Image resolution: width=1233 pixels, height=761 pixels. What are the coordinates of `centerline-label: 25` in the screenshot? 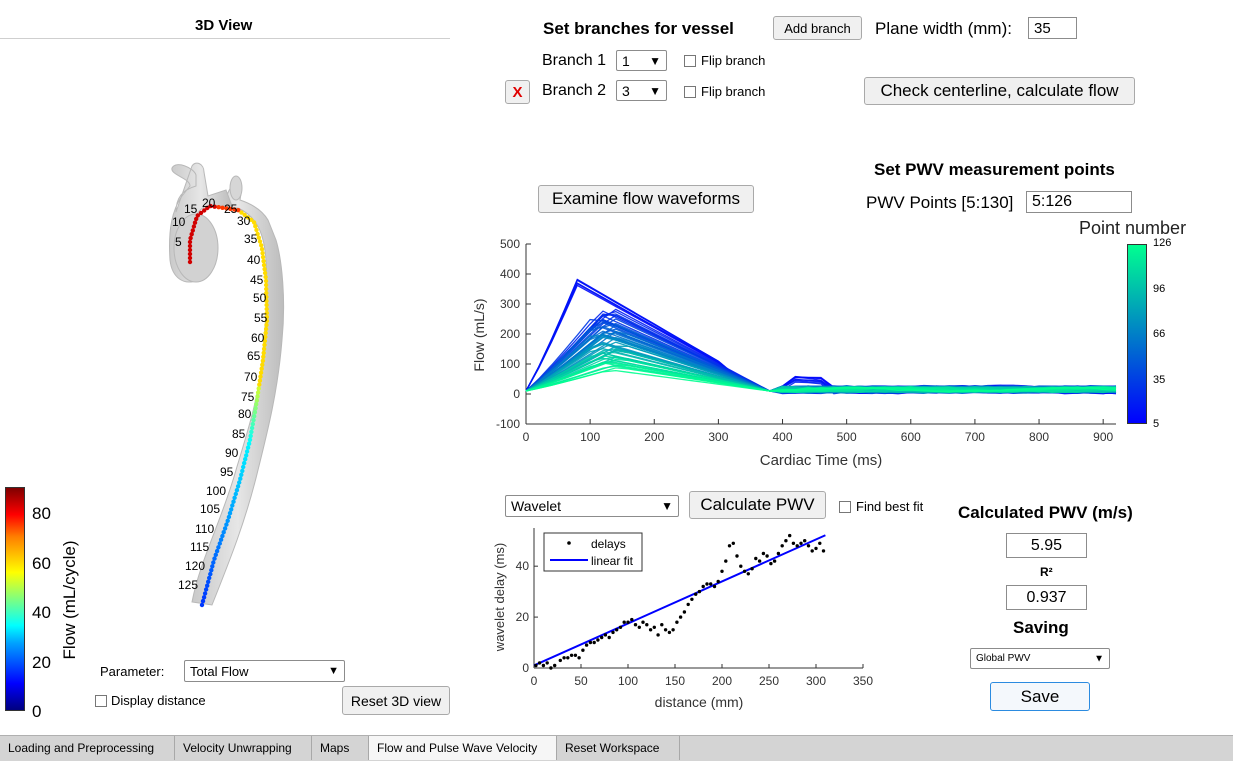 It's located at (231, 209).